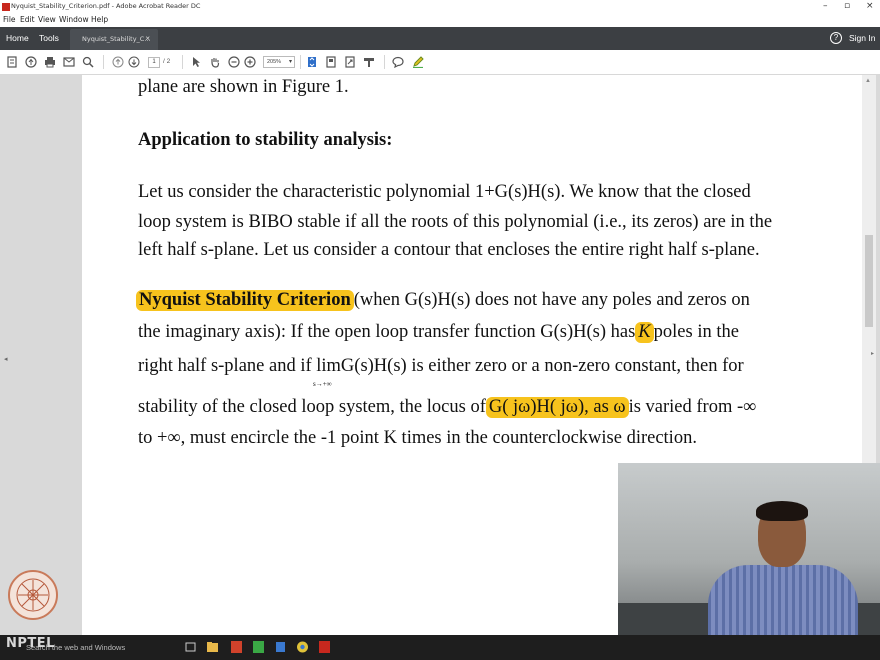 The height and width of the screenshot is (660, 880). I want to click on fit-page-icon, so click(312, 62).